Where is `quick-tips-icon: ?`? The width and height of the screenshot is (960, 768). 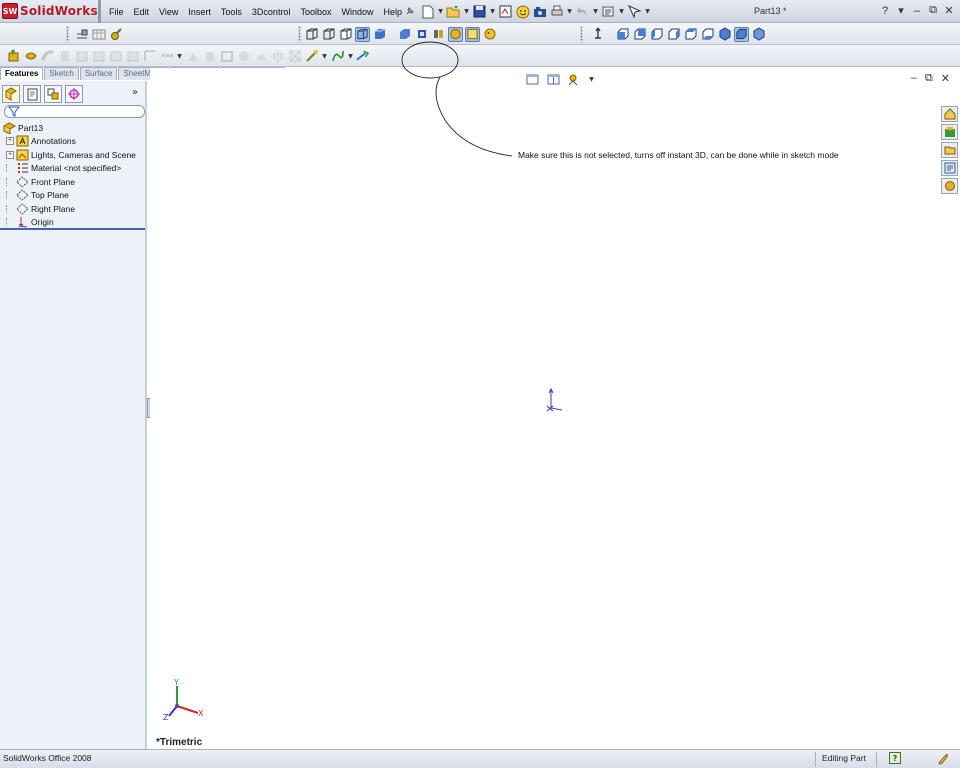
quick-tips-icon: ? is located at coordinates (895, 758).